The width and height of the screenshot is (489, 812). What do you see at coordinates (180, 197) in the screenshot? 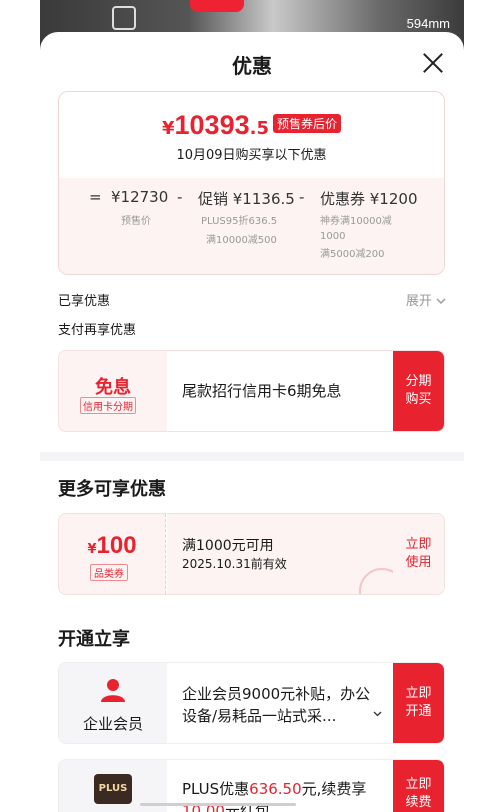
I see `minus-sign-1: -` at bounding box center [180, 197].